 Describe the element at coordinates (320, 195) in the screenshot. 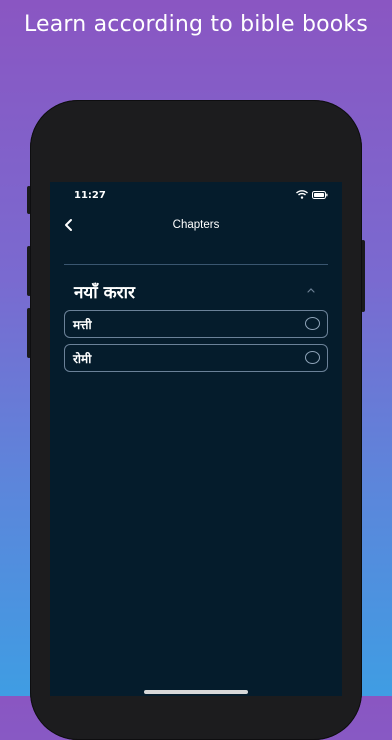

I see `battery-icon` at that location.